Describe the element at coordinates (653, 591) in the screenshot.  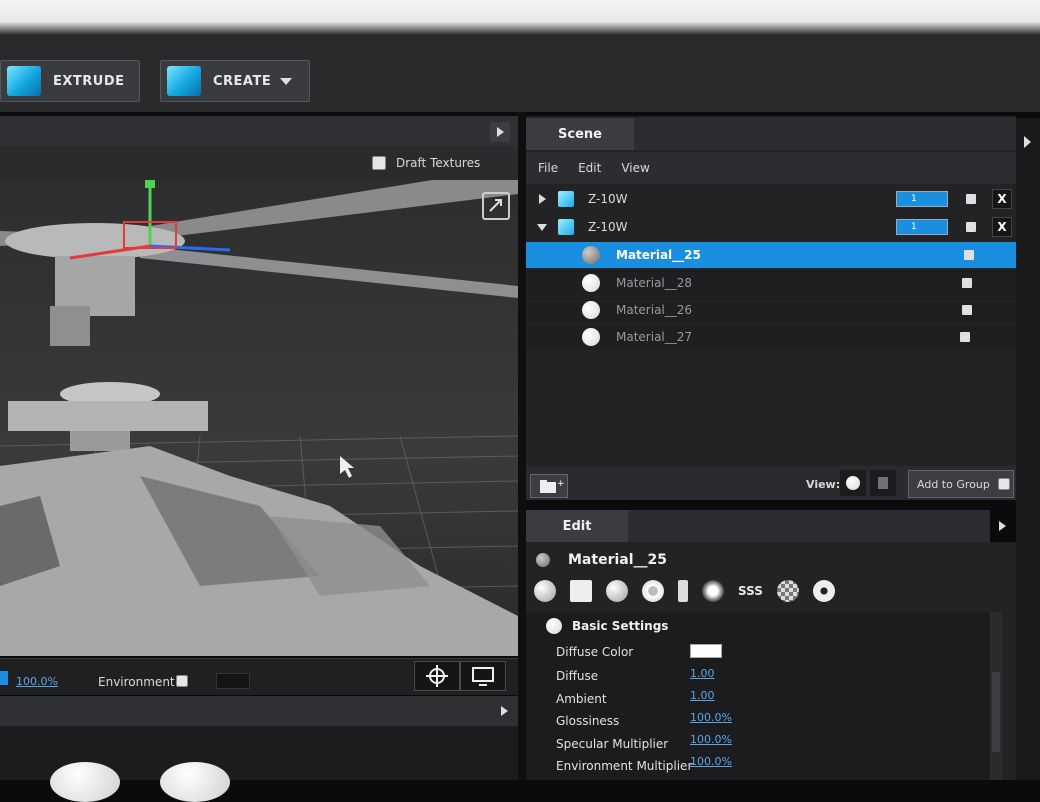
I see `reflection-icon` at that location.